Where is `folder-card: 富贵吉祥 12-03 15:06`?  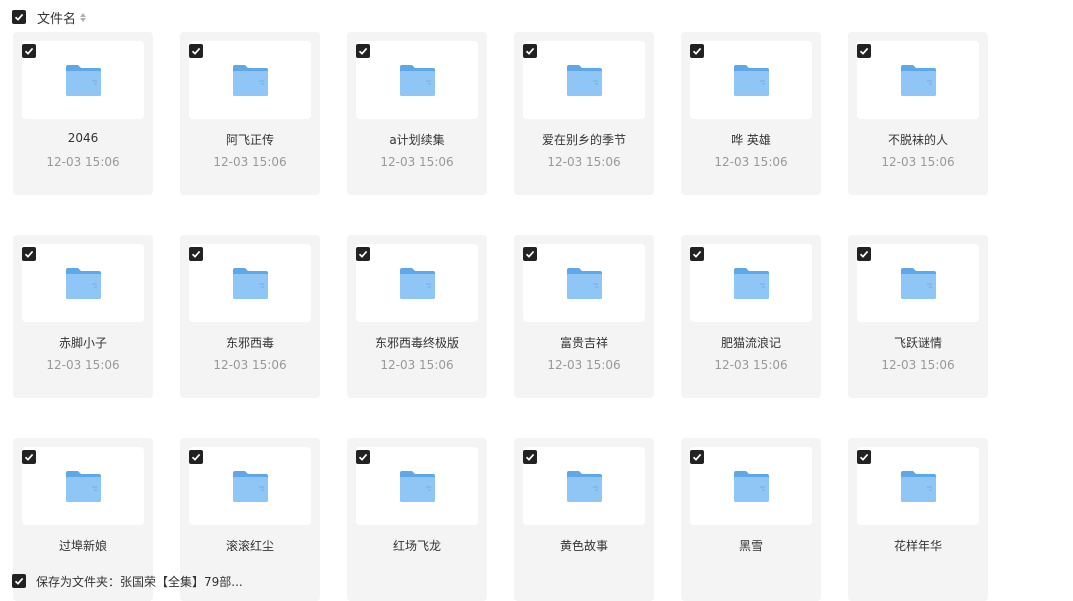 folder-card: 富贵吉祥 12-03 15:06 is located at coordinates (584, 316).